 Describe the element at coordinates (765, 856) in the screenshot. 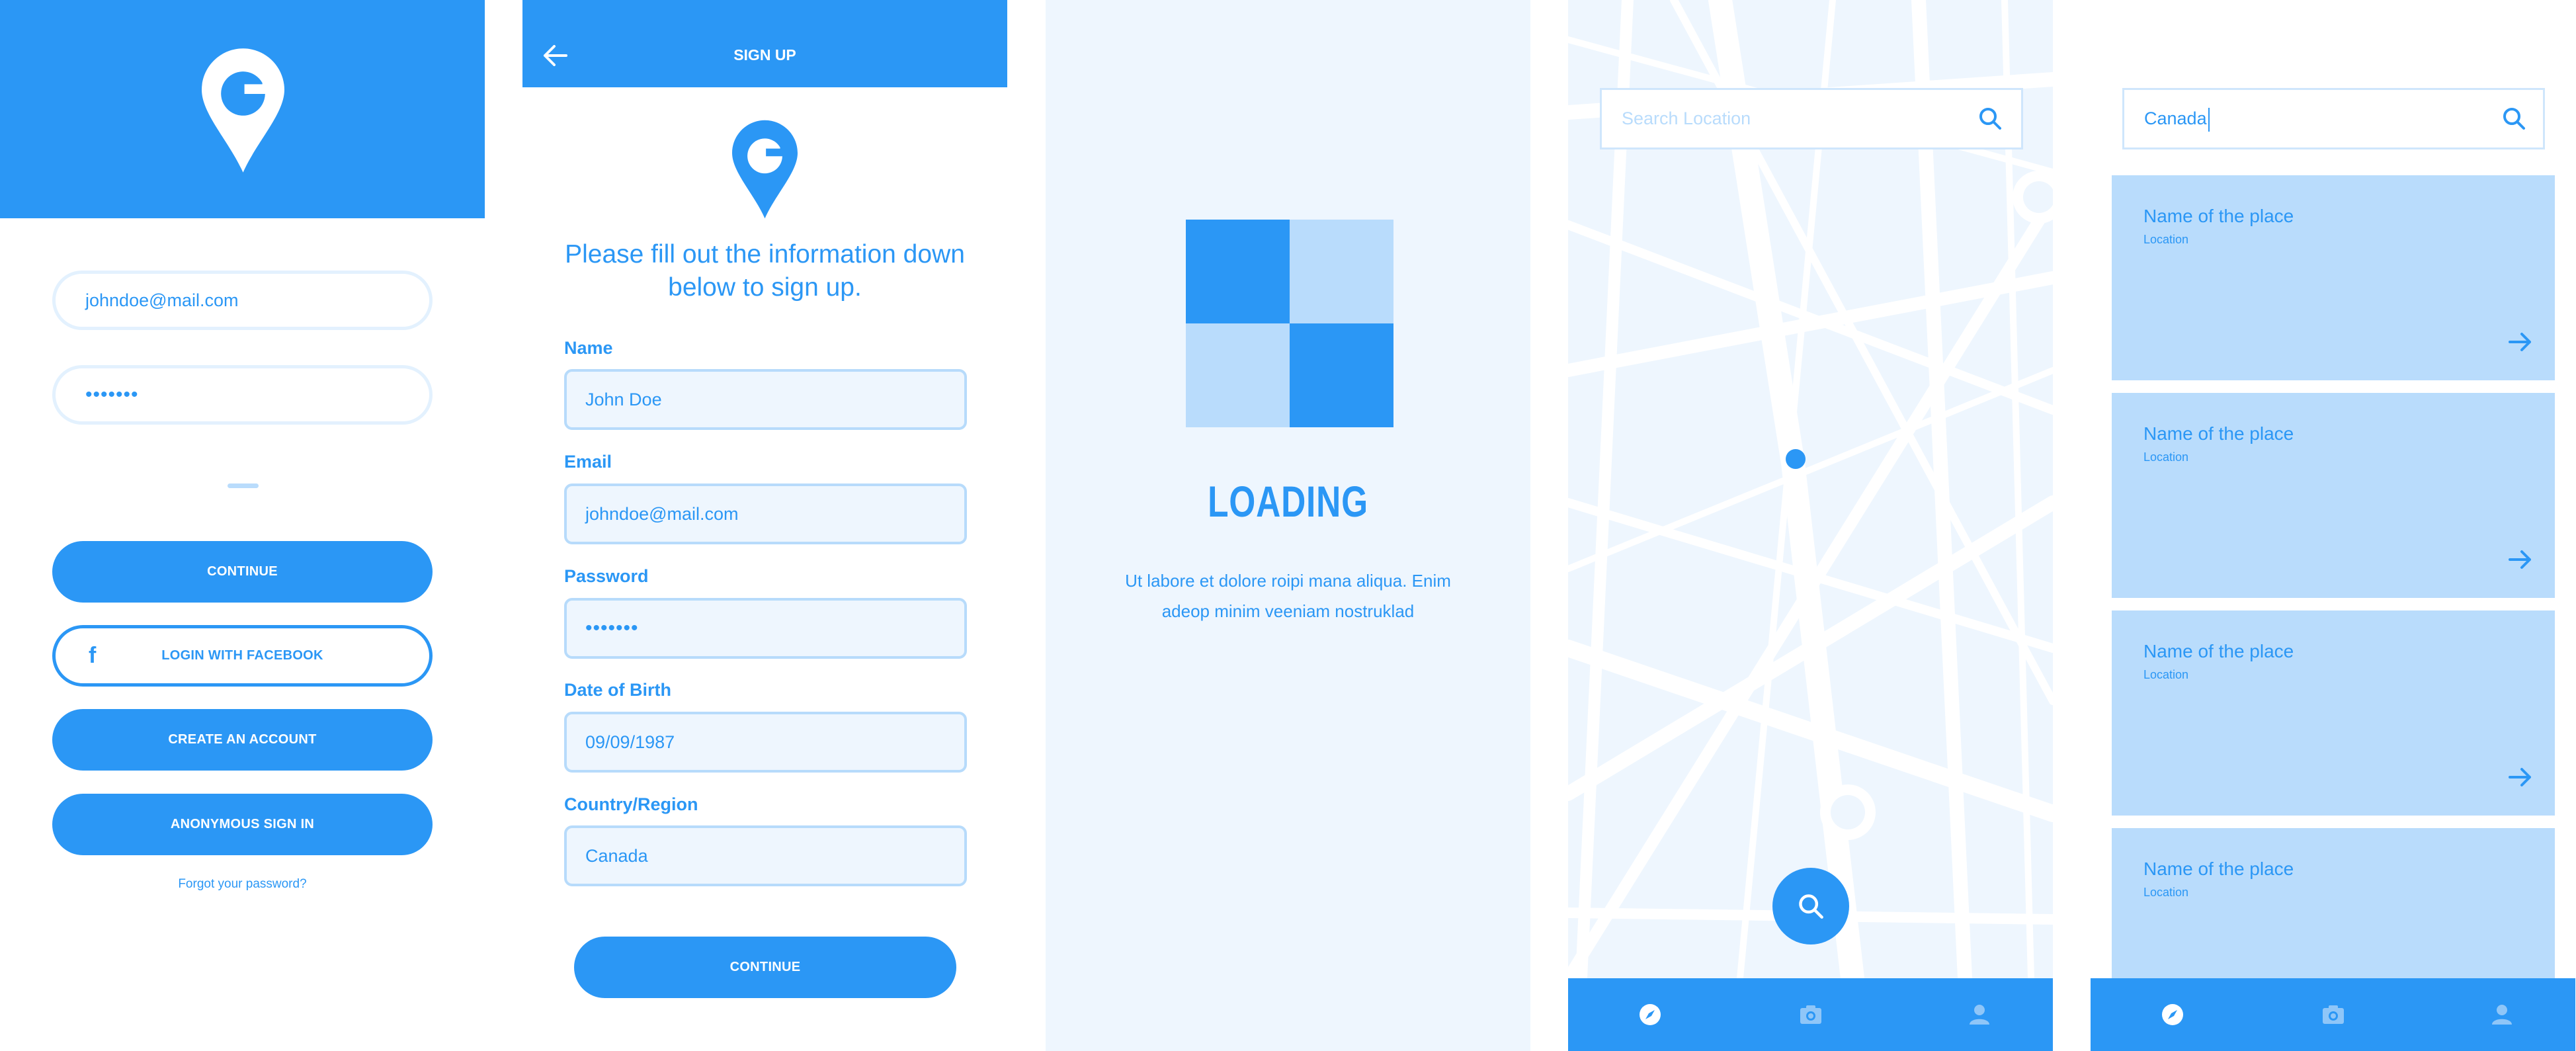

I see `country-field: Canada` at that location.